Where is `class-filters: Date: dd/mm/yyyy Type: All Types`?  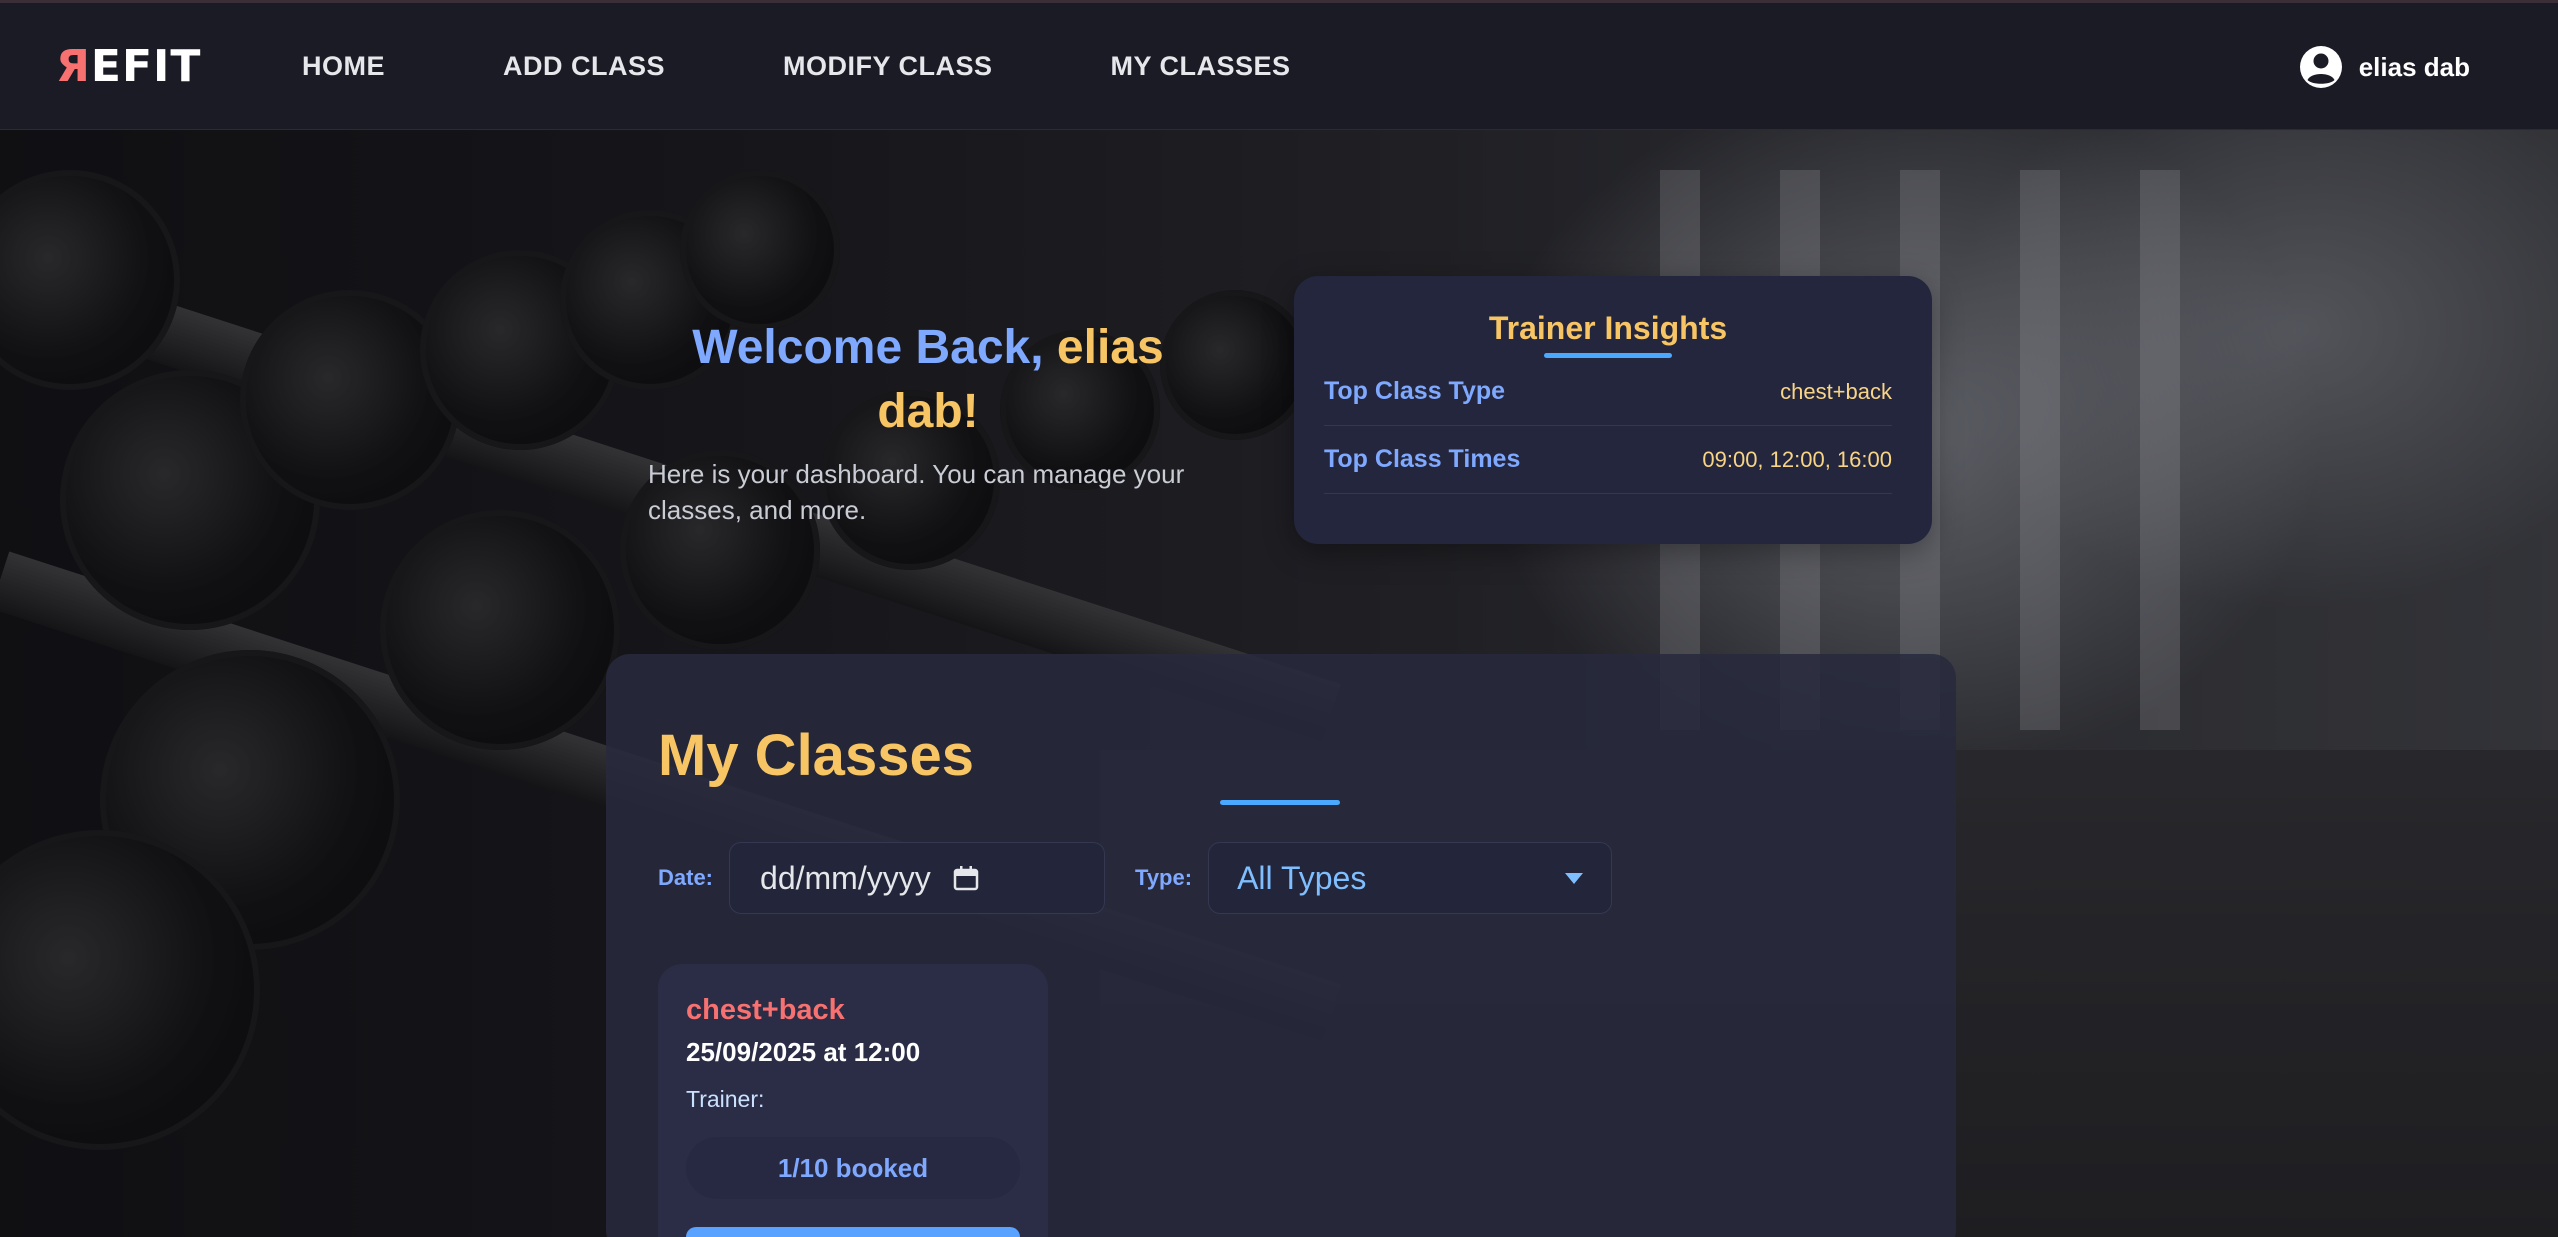
class-filters: Date: dd/mm/yyyy Type: All Types is located at coordinates (1135, 878).